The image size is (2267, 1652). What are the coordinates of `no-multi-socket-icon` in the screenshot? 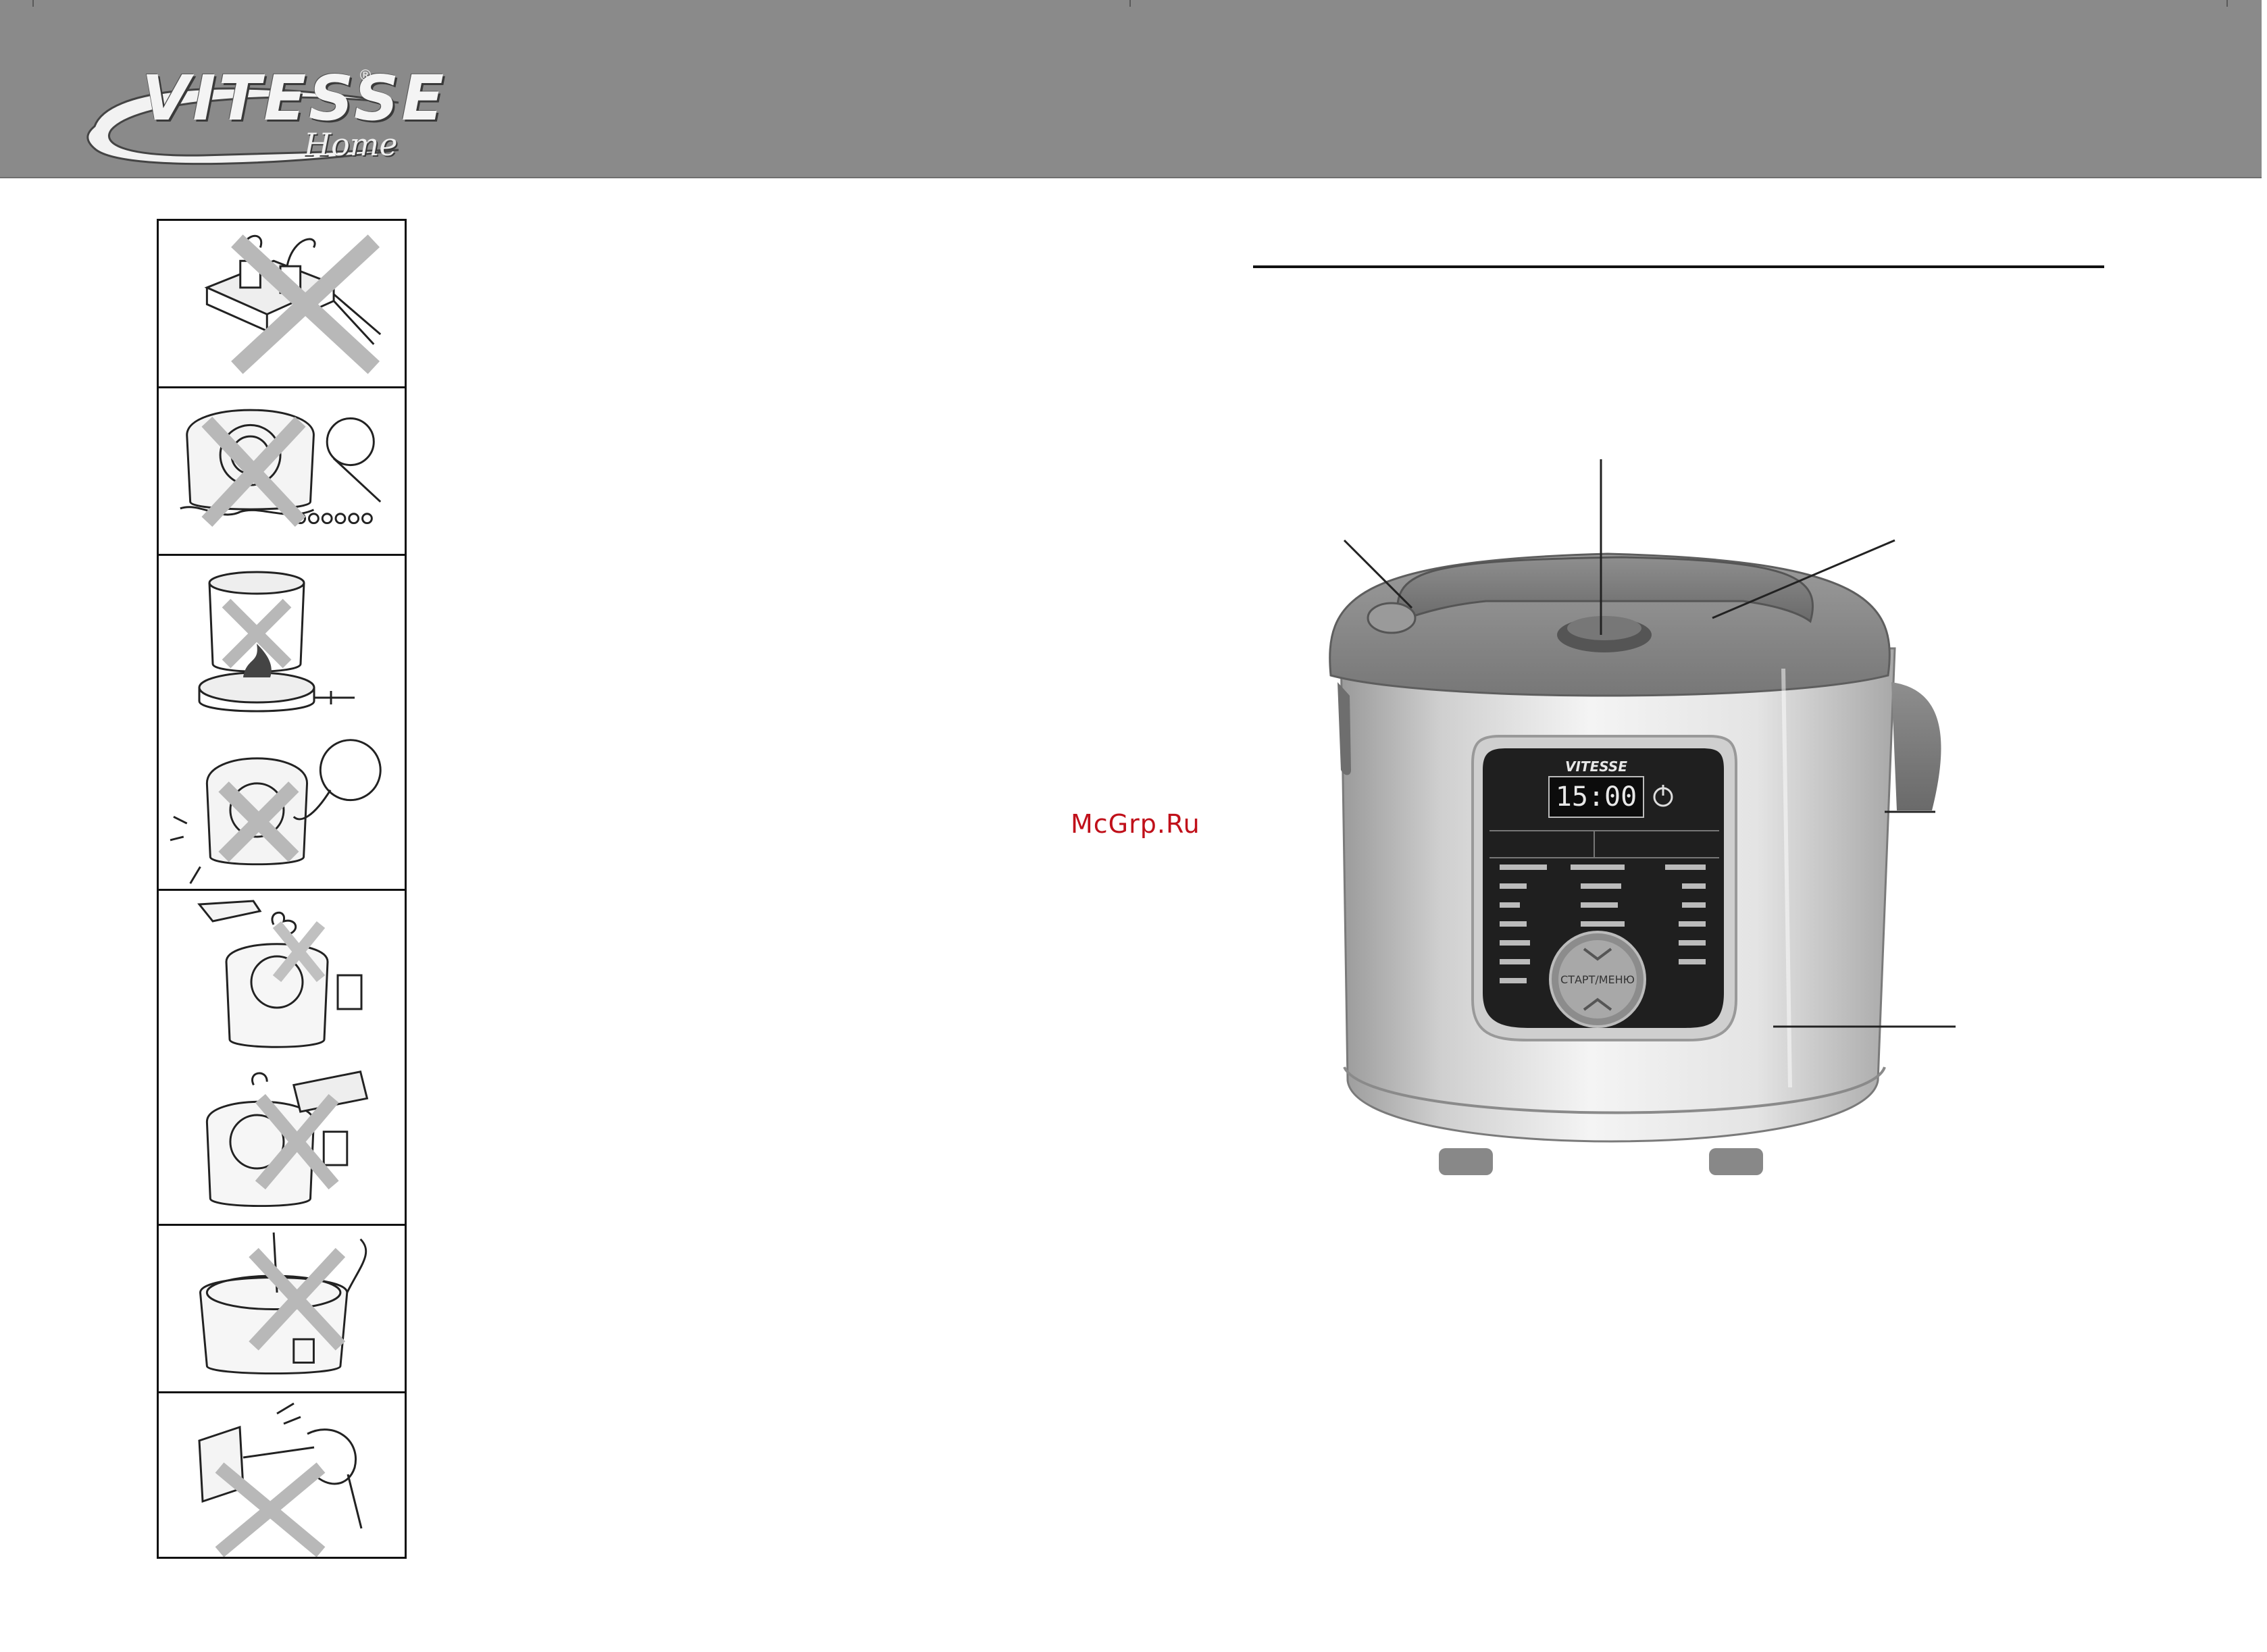 It's located at (293, 304).